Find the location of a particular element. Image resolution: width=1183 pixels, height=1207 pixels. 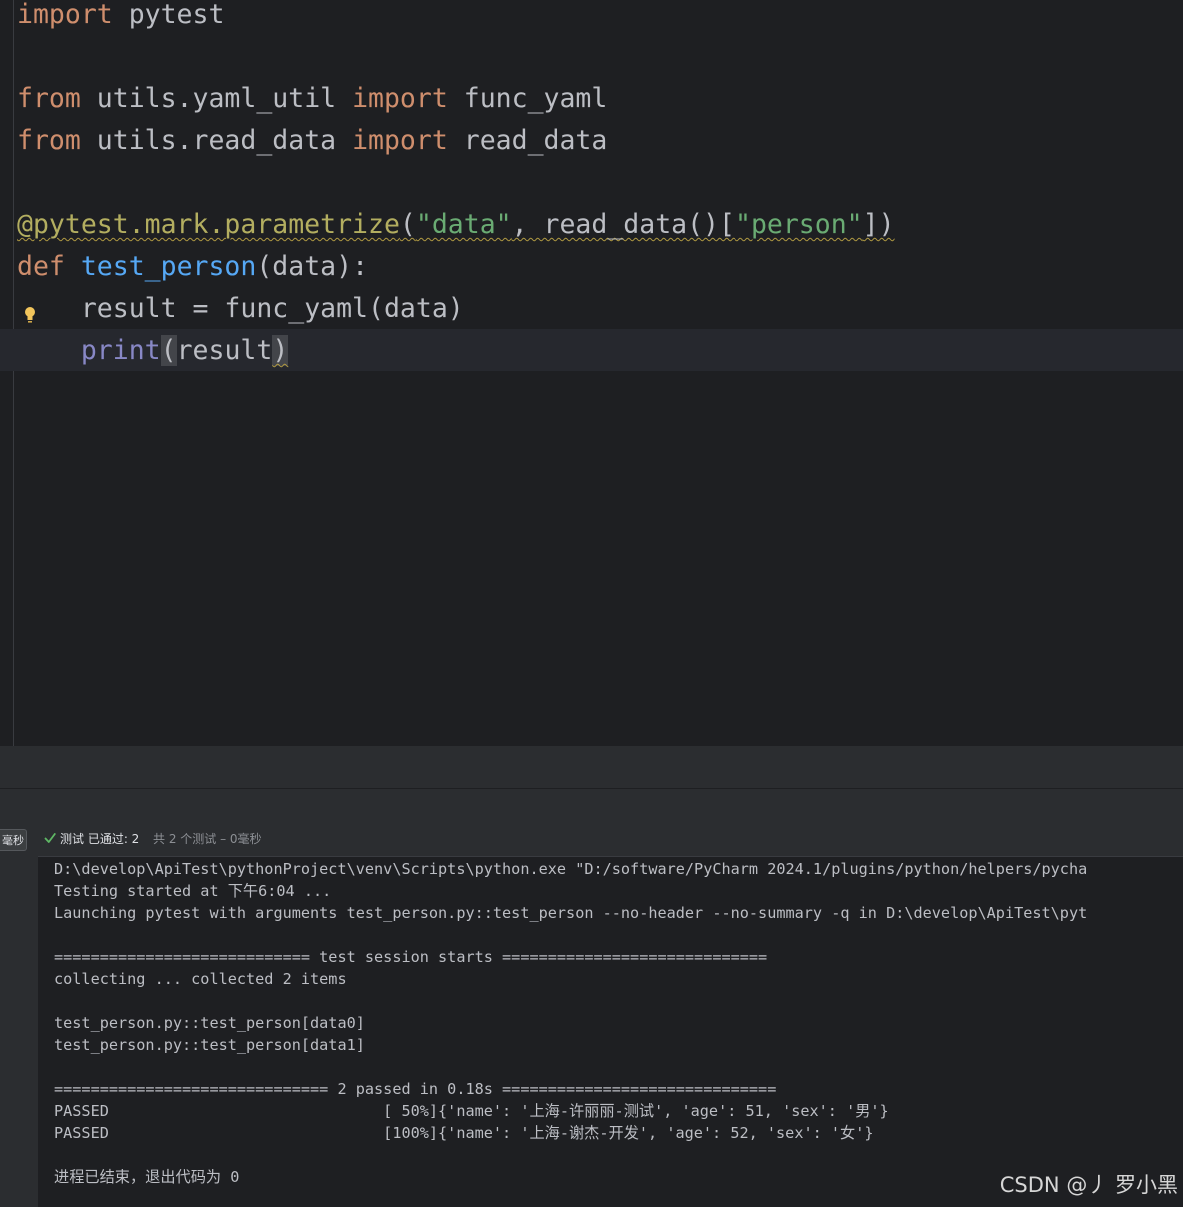

paren: ( is located at coordinates (407, 224).